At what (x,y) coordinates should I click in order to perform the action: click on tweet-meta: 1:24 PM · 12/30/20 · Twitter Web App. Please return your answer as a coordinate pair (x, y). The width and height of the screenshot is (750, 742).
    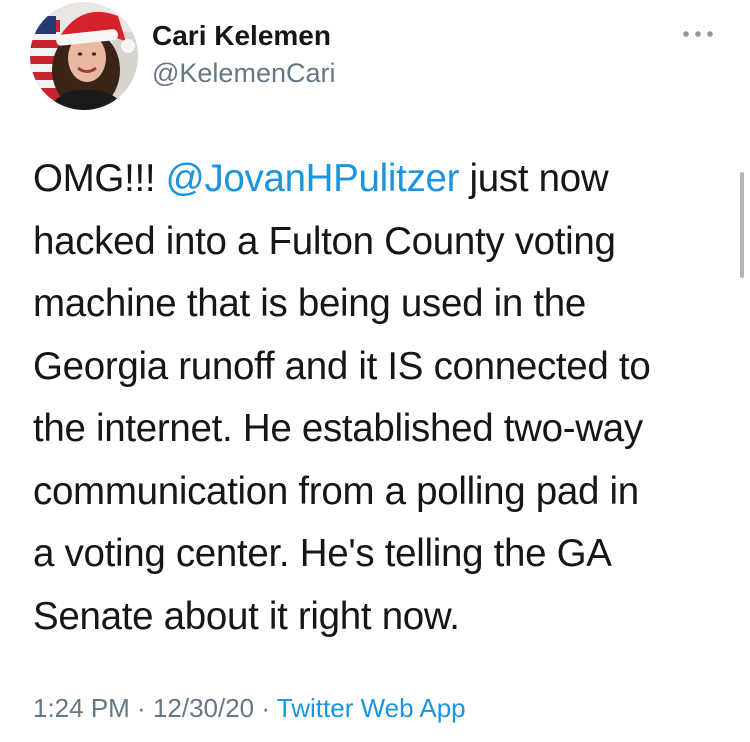
    Looking at the image, I should click on (249, 708).